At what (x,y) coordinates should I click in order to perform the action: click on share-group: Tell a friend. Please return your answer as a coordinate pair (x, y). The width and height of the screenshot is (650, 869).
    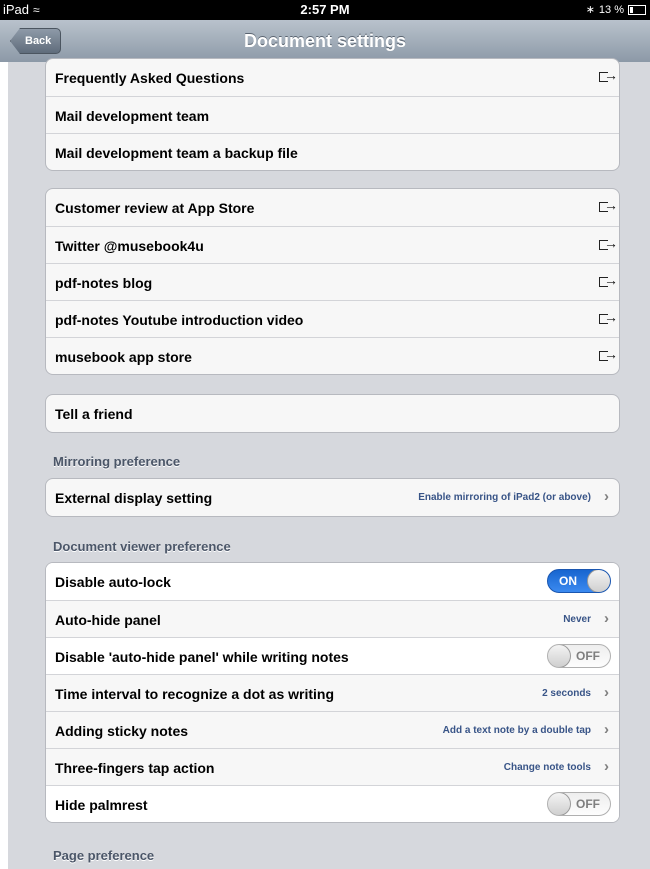
    Looking at the image, I should click on (332, 413).